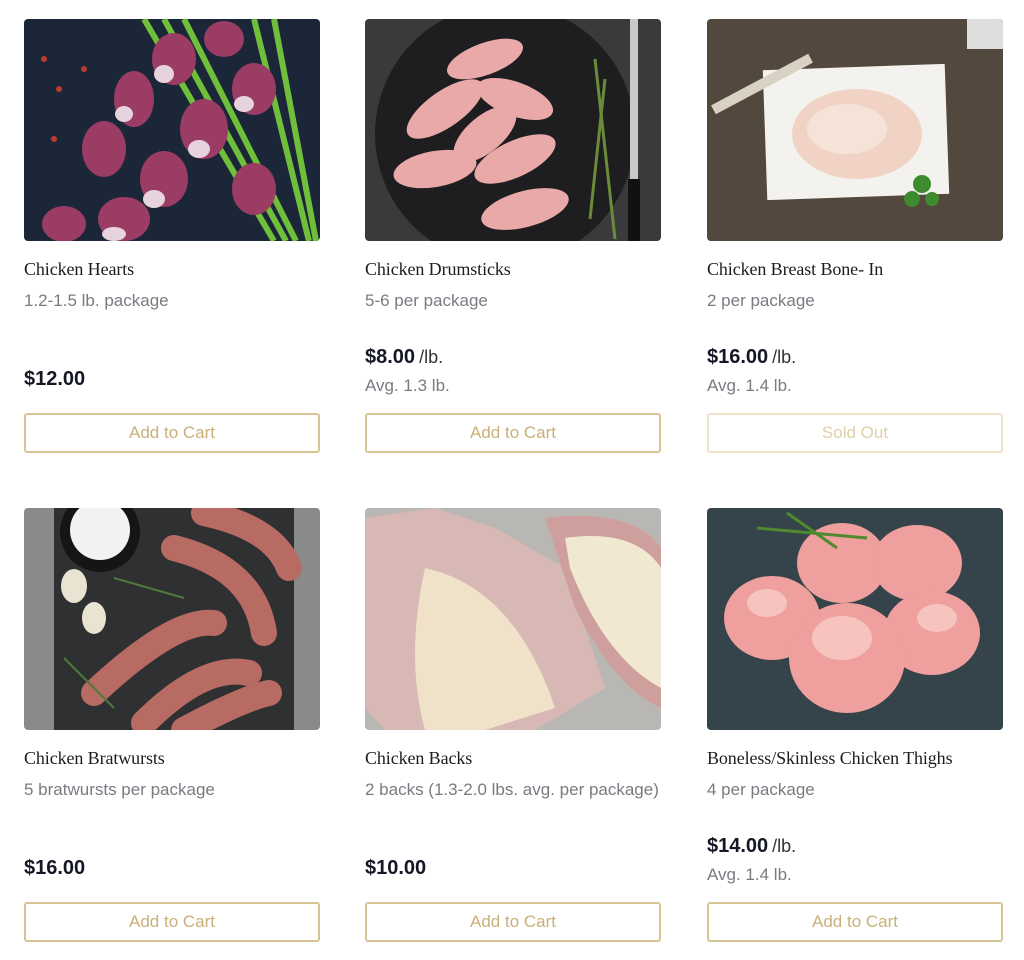  I want to click on price-line: $16.00, so click(54, 868).